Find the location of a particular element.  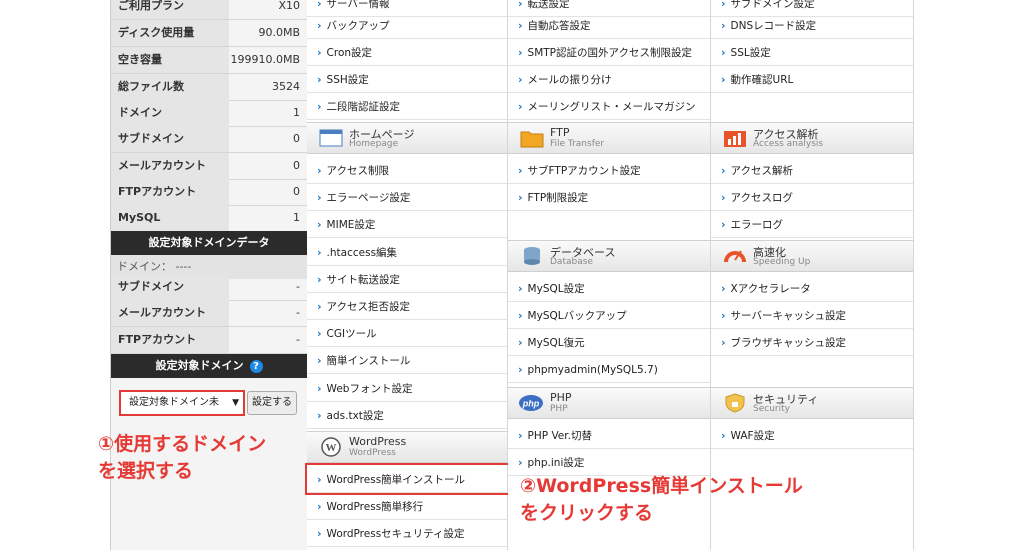

menu-item-access-restriction: › アクセス制限 is located at coordinates (407, 170).